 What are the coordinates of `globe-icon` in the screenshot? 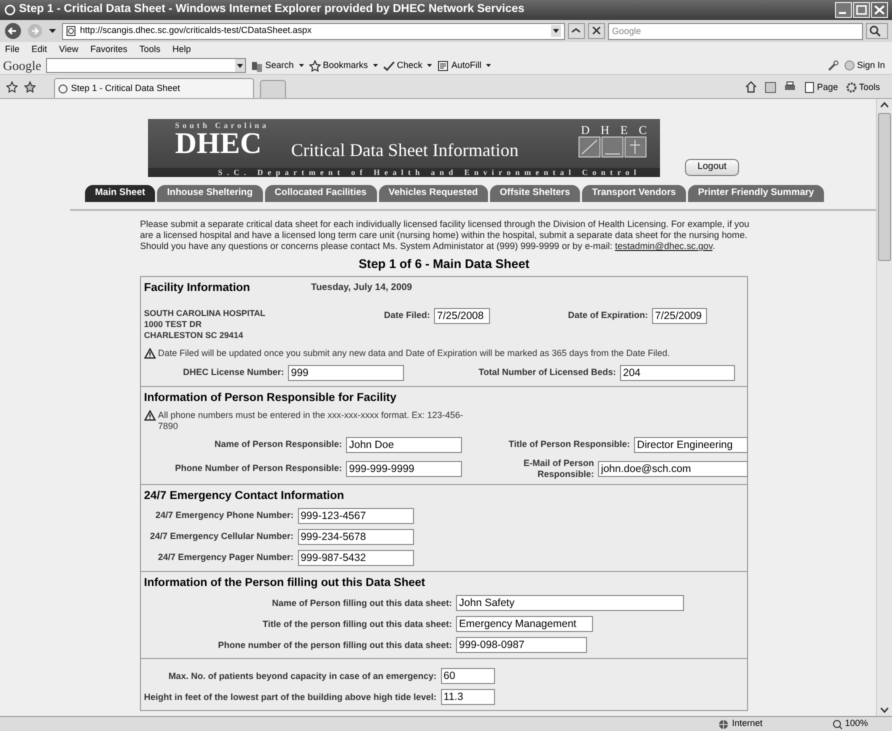 It's located at (723, 724).